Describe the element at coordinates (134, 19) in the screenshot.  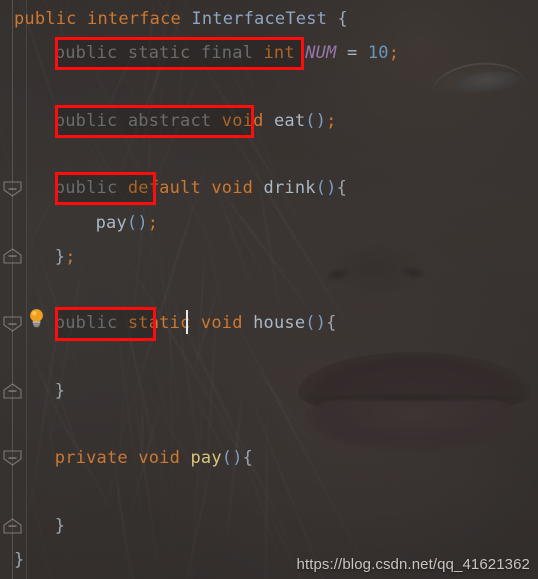
I see `code-token: interface` at that location.